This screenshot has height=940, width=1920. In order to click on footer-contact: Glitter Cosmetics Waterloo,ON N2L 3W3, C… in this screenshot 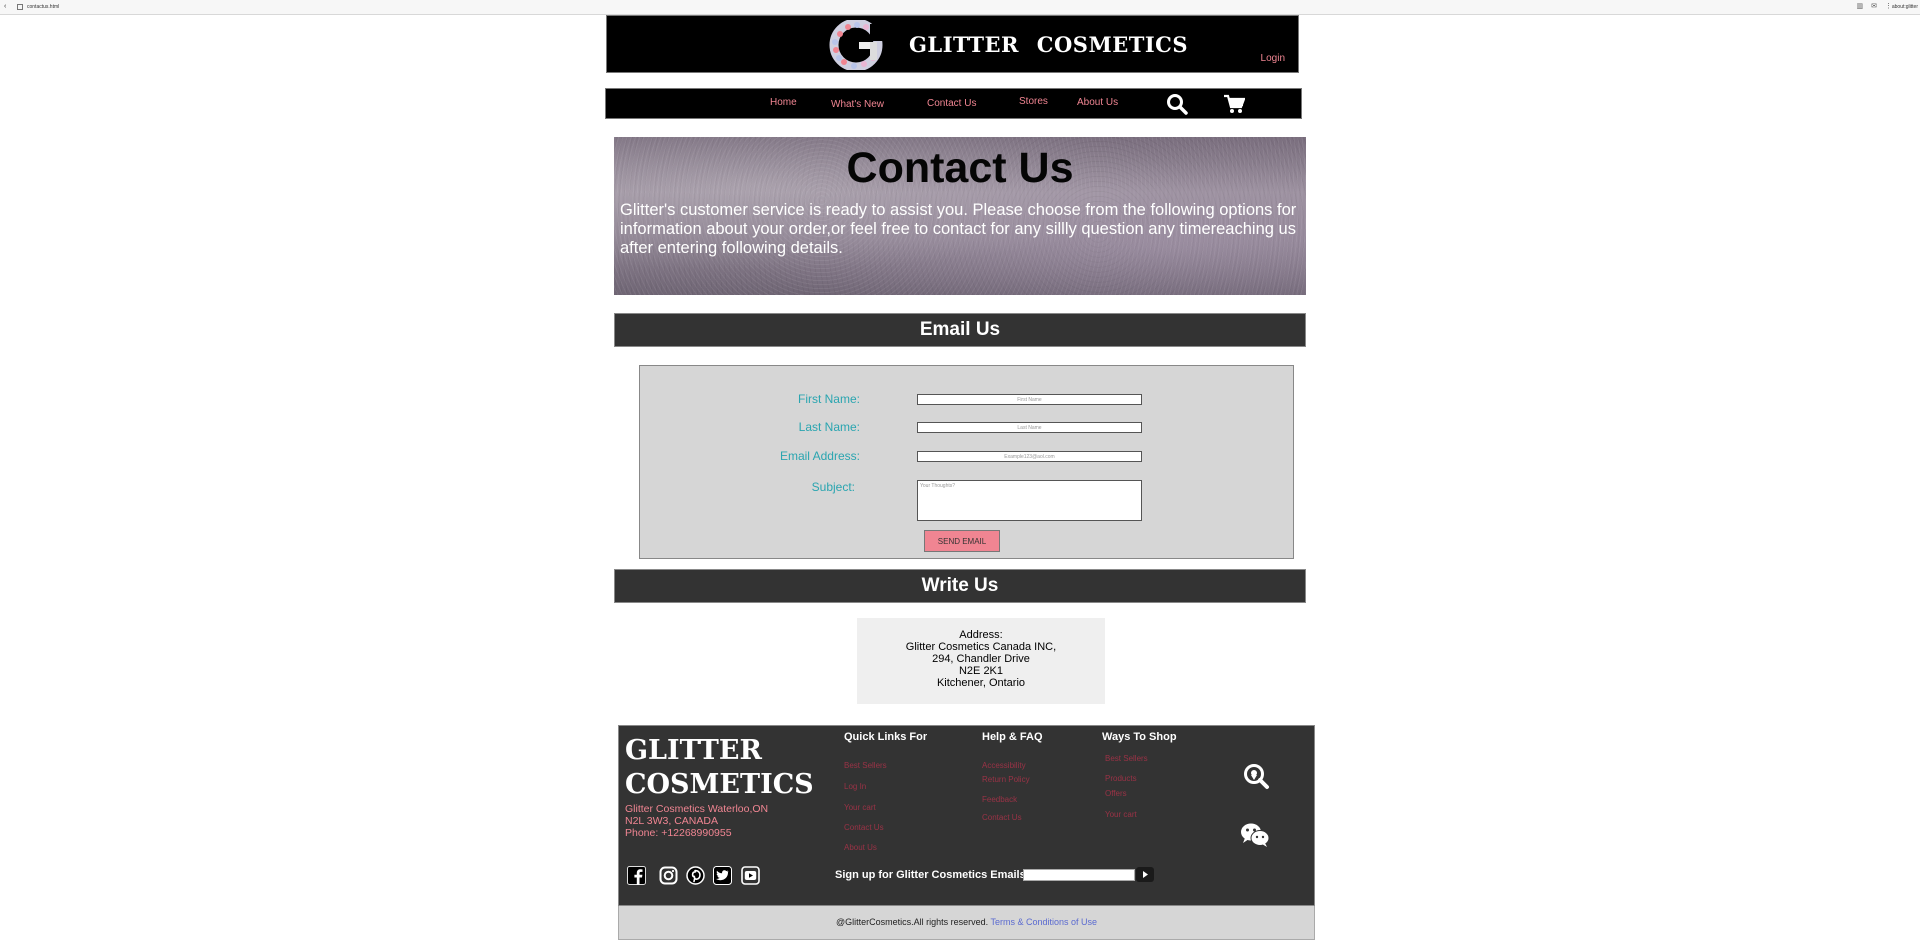, I will do `click(696, 821)`.